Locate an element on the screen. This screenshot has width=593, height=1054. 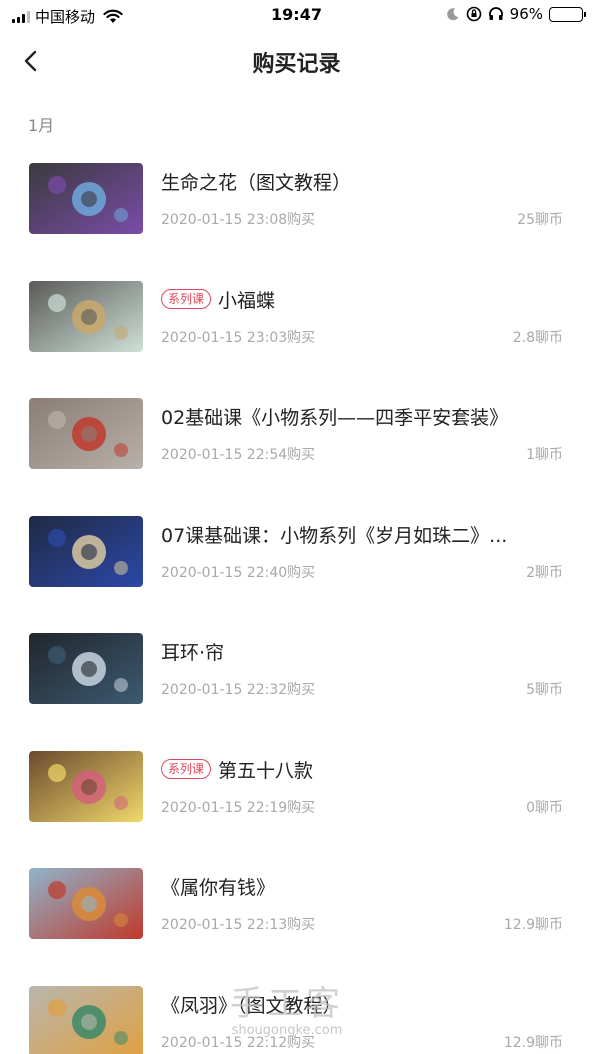
purchase-item: 系列课 第五十八款 2020-01-15 22:19购买 0聊币 is located at coordinates (296, 797).